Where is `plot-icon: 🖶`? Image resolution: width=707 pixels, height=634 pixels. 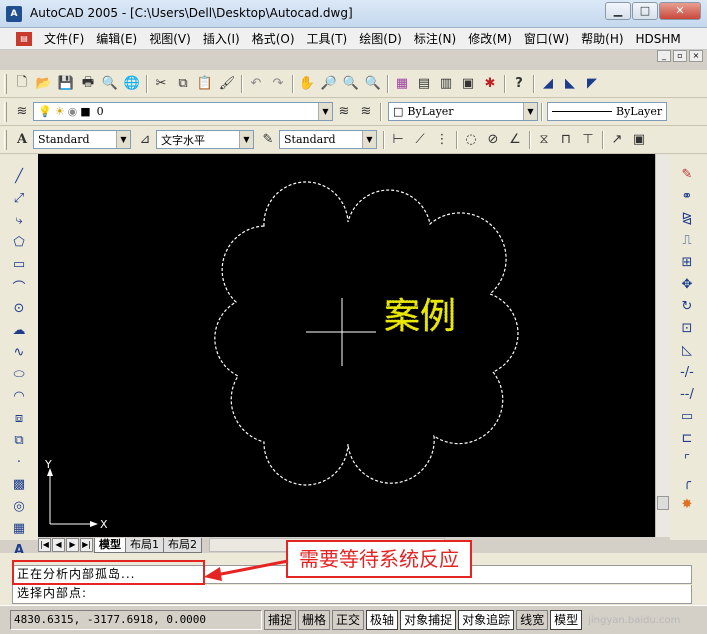 plot-icon: 🖶 is located at coordinates (88, 84).